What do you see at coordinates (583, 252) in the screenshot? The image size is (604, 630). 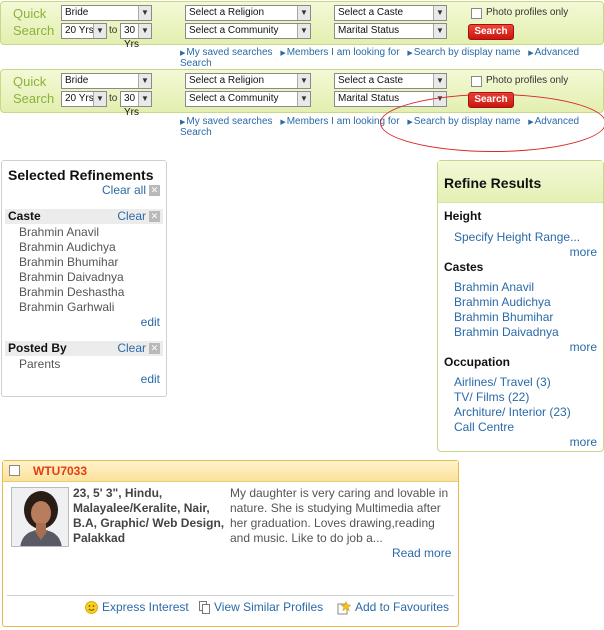 I see `more-height-link: more` at bounding box center [583, 252].